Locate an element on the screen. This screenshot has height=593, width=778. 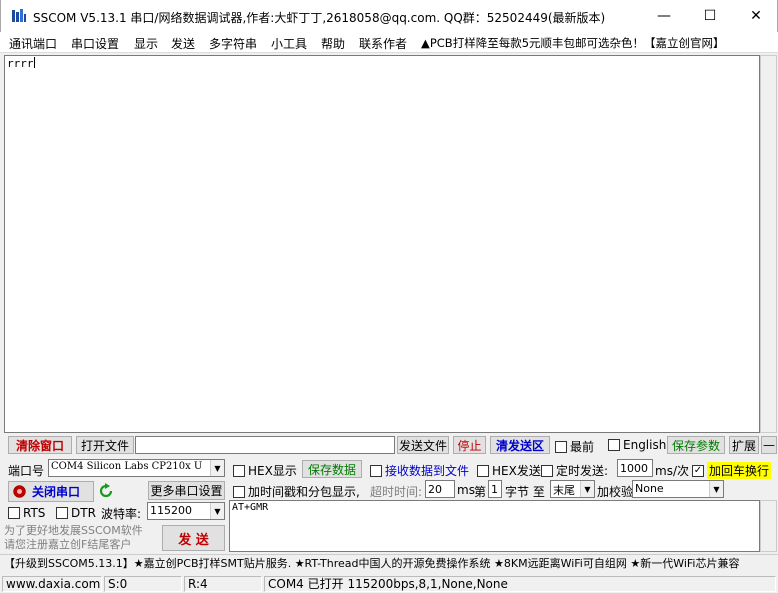
timeout-unit-label: ms is located at coordinates (466, 490).